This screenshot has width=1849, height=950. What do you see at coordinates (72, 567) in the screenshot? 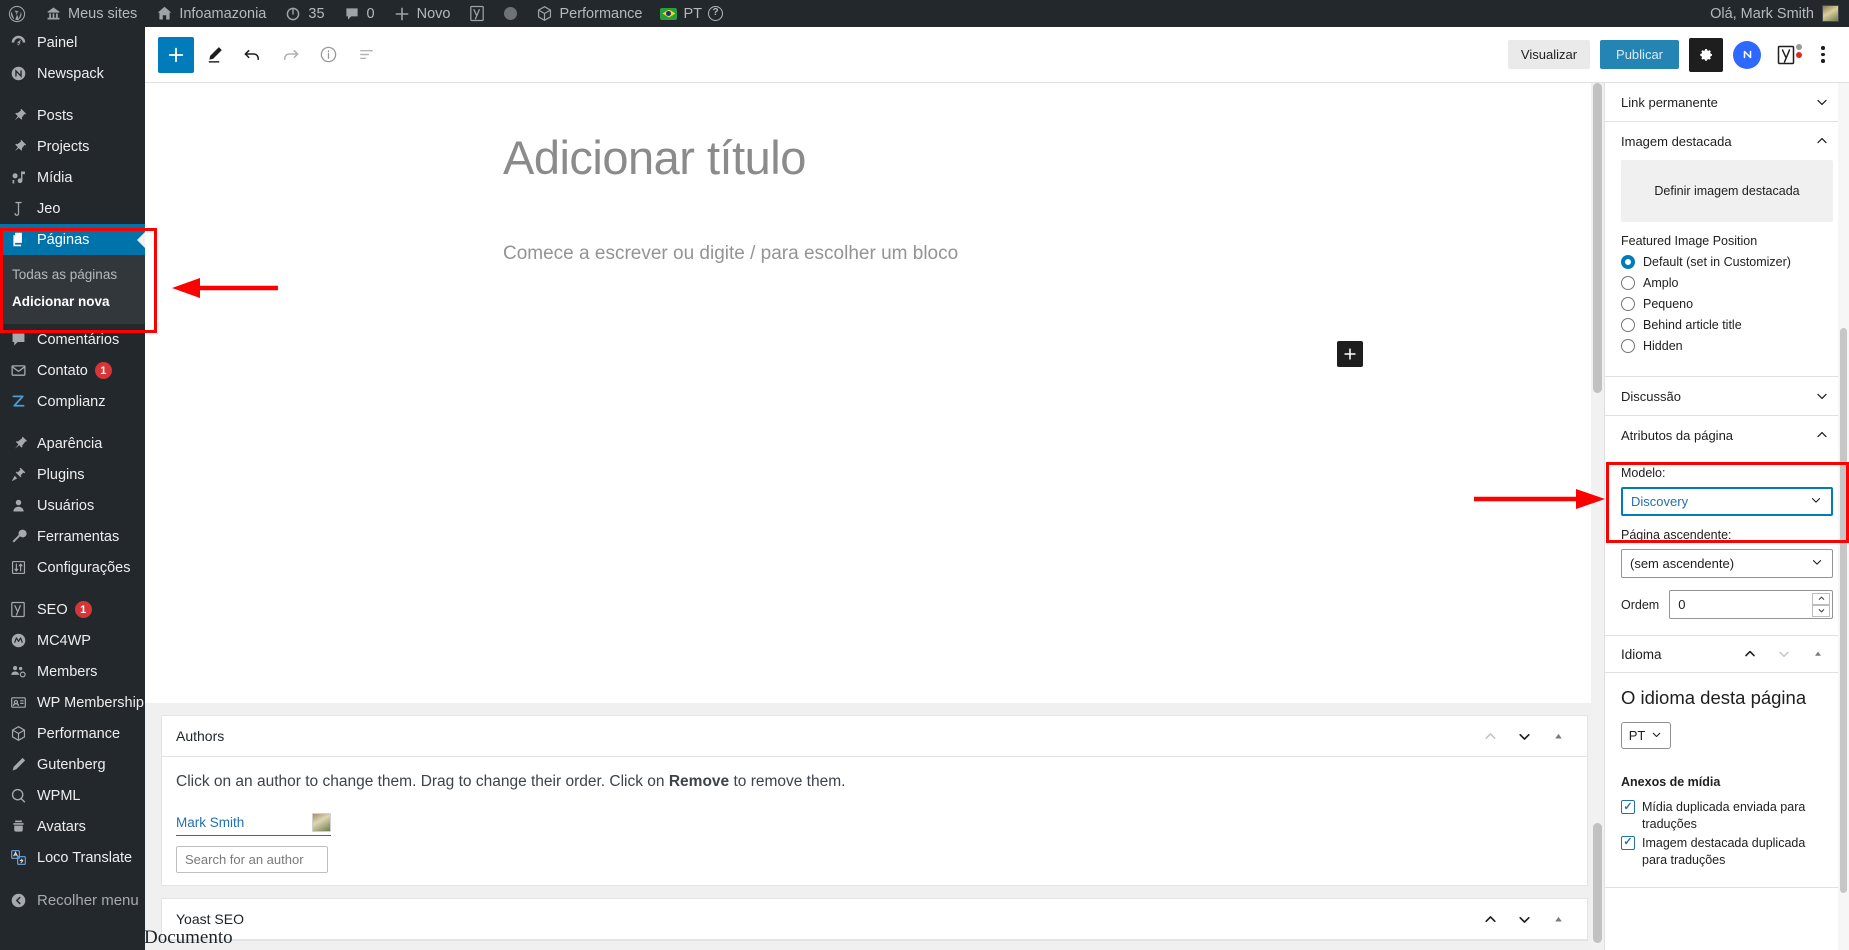
I see `sidebar-item-configuracoes: Configurações` at bounding box center [72, 567].